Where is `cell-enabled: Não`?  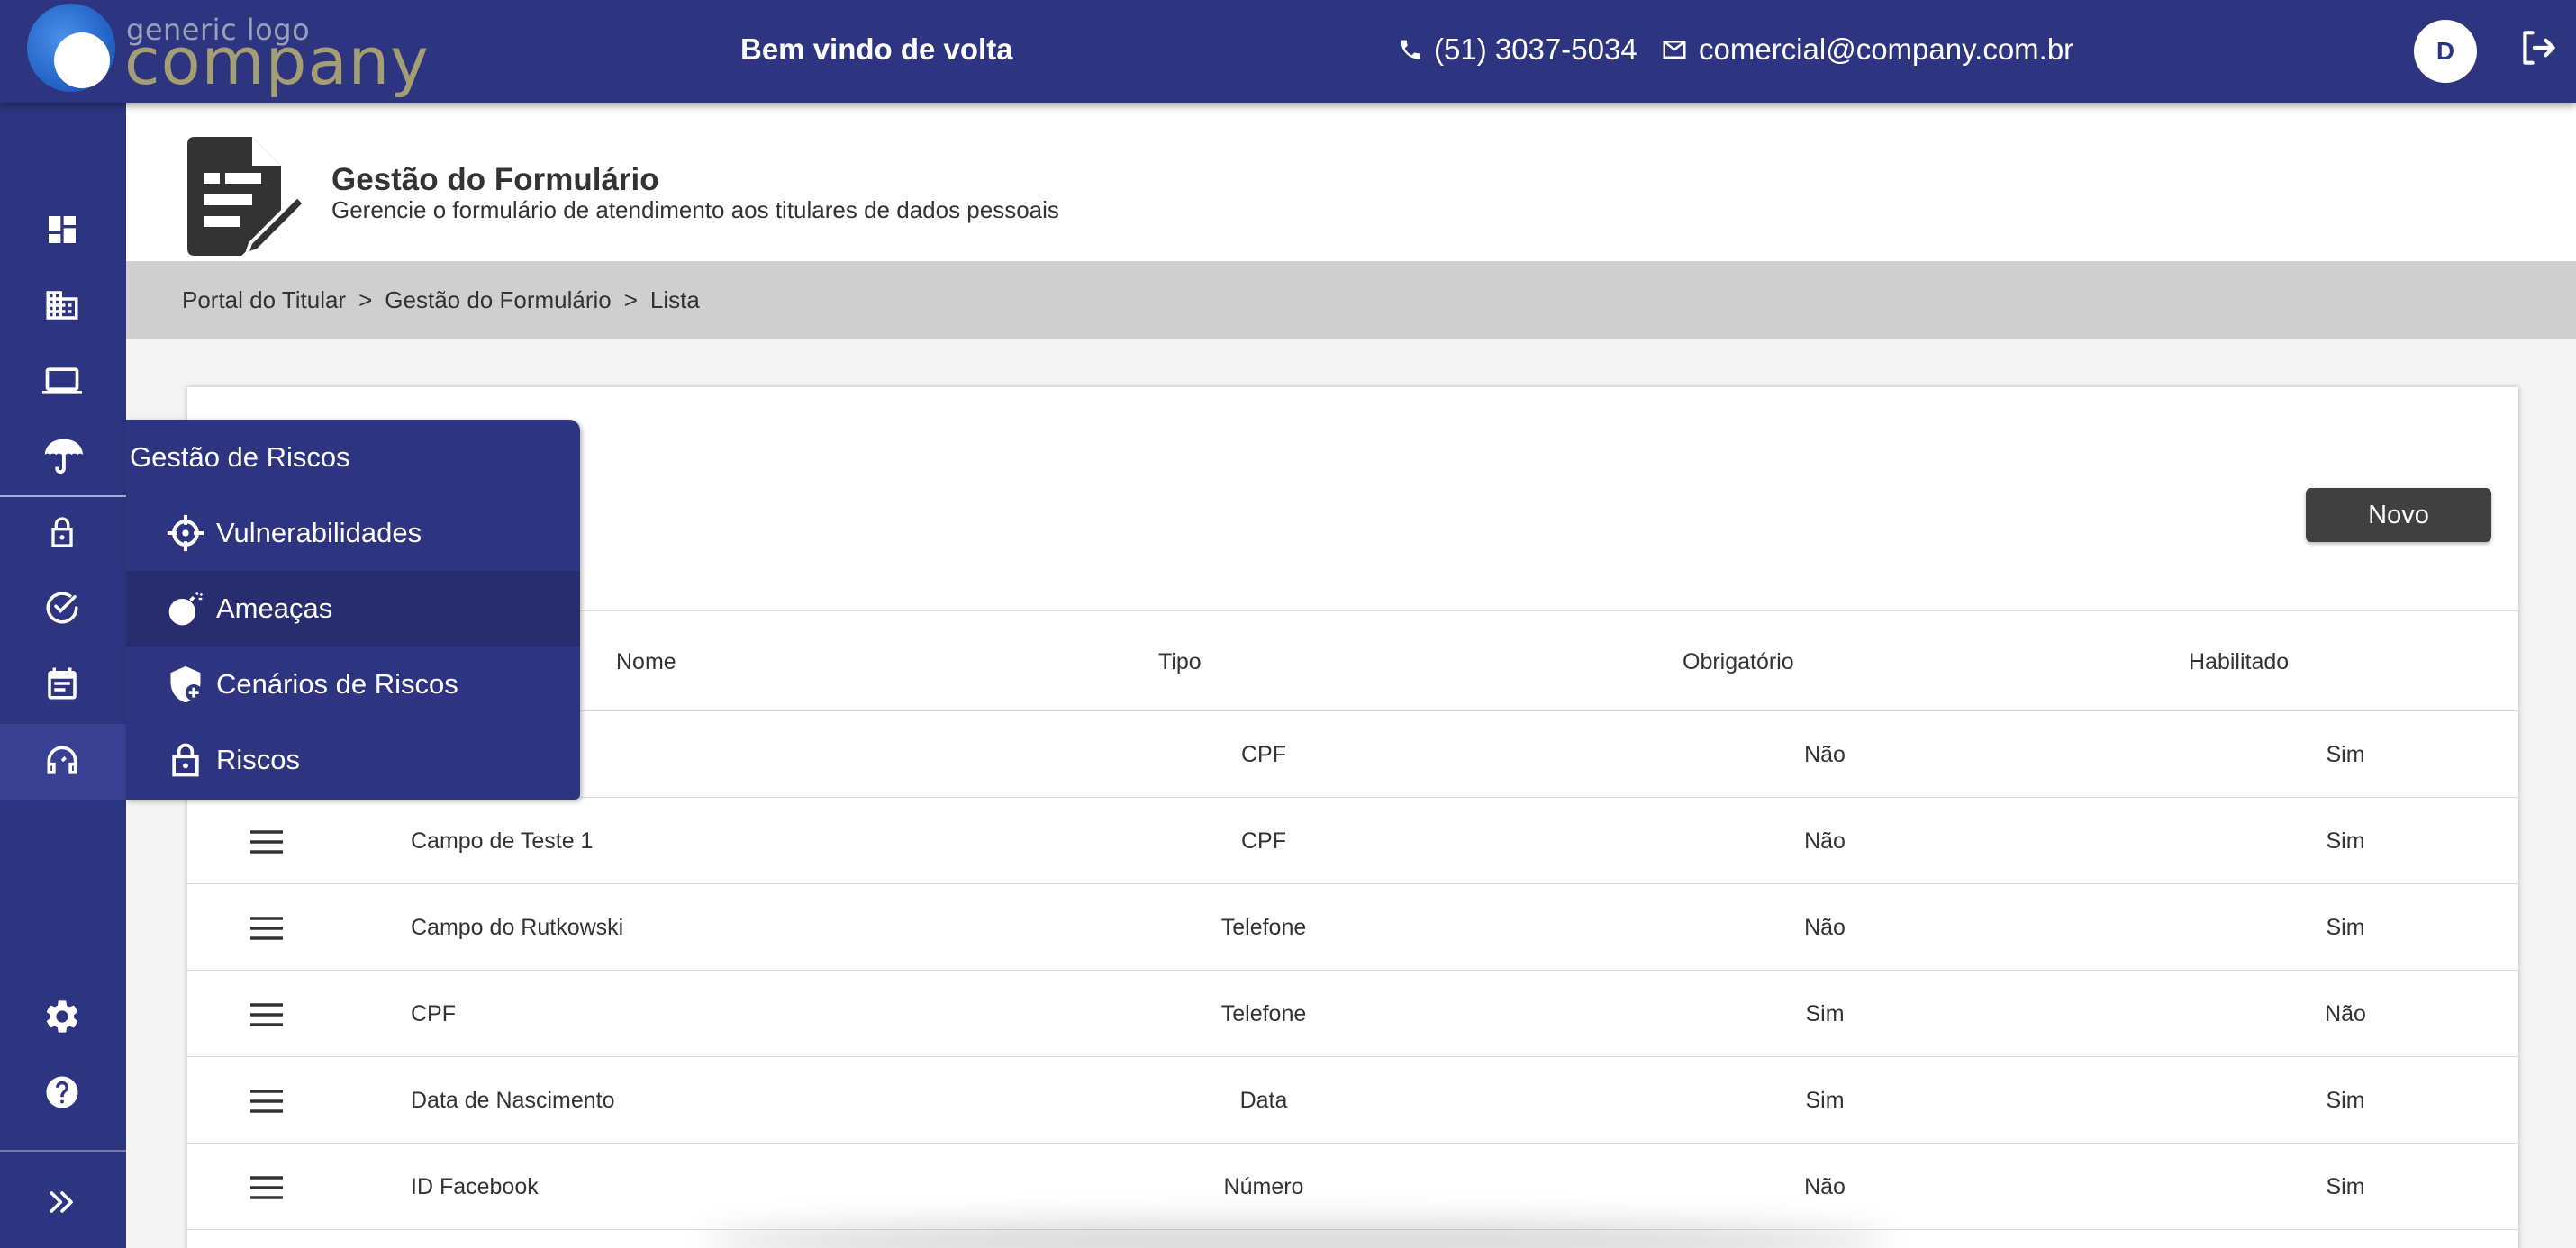 cell-enabled: Não is located at coordinates (2346, 1014).